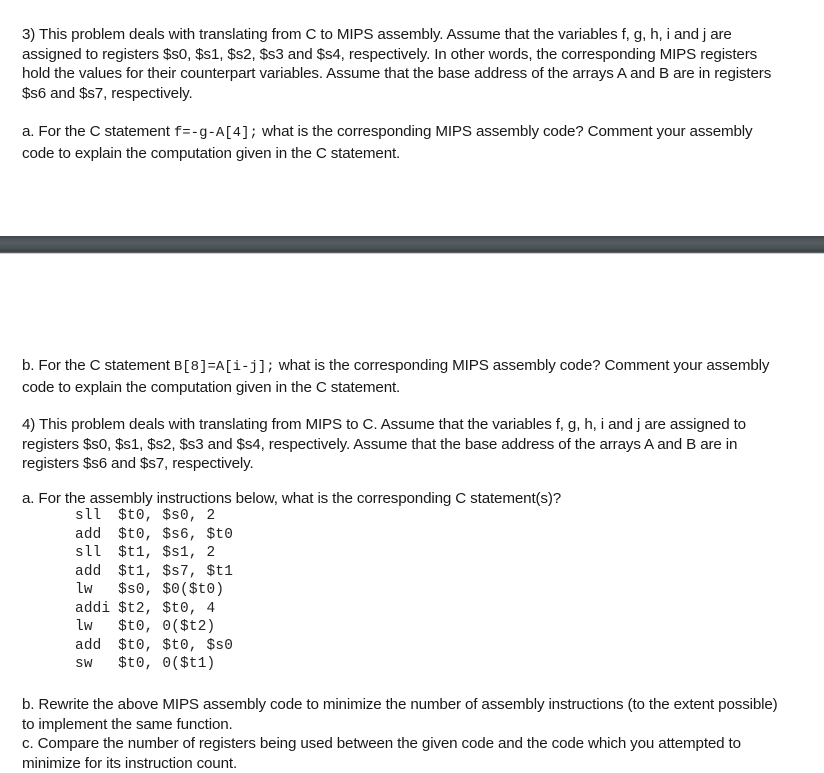 This screenshot has height=773, width=824. I want to click on assembly-opcode: sw, so click(84, 664).